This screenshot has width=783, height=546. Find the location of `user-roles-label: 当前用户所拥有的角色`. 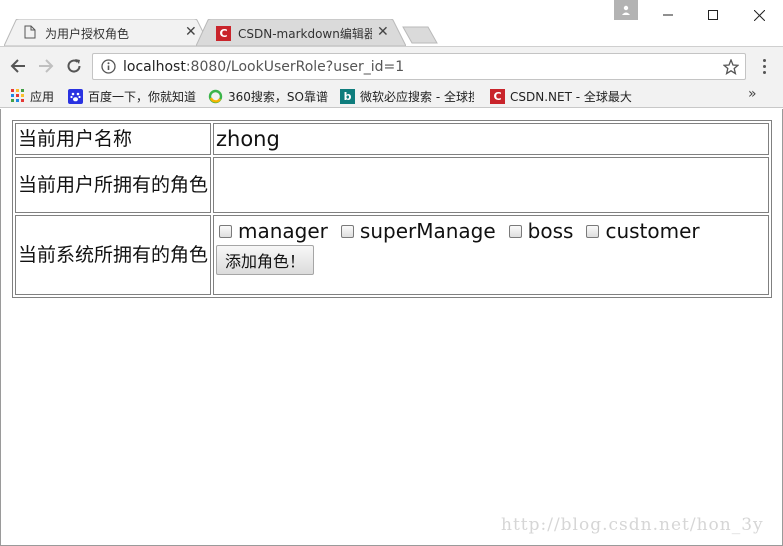

user-roles-label: 当前用户所拥有的角色 is located at coordinates (113, 185).